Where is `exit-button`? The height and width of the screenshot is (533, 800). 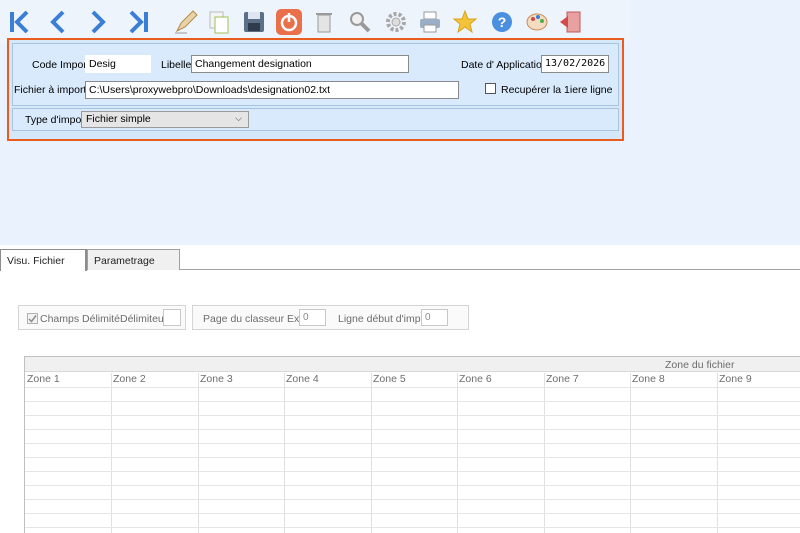 exit-button is located at coordinates (571, 22).